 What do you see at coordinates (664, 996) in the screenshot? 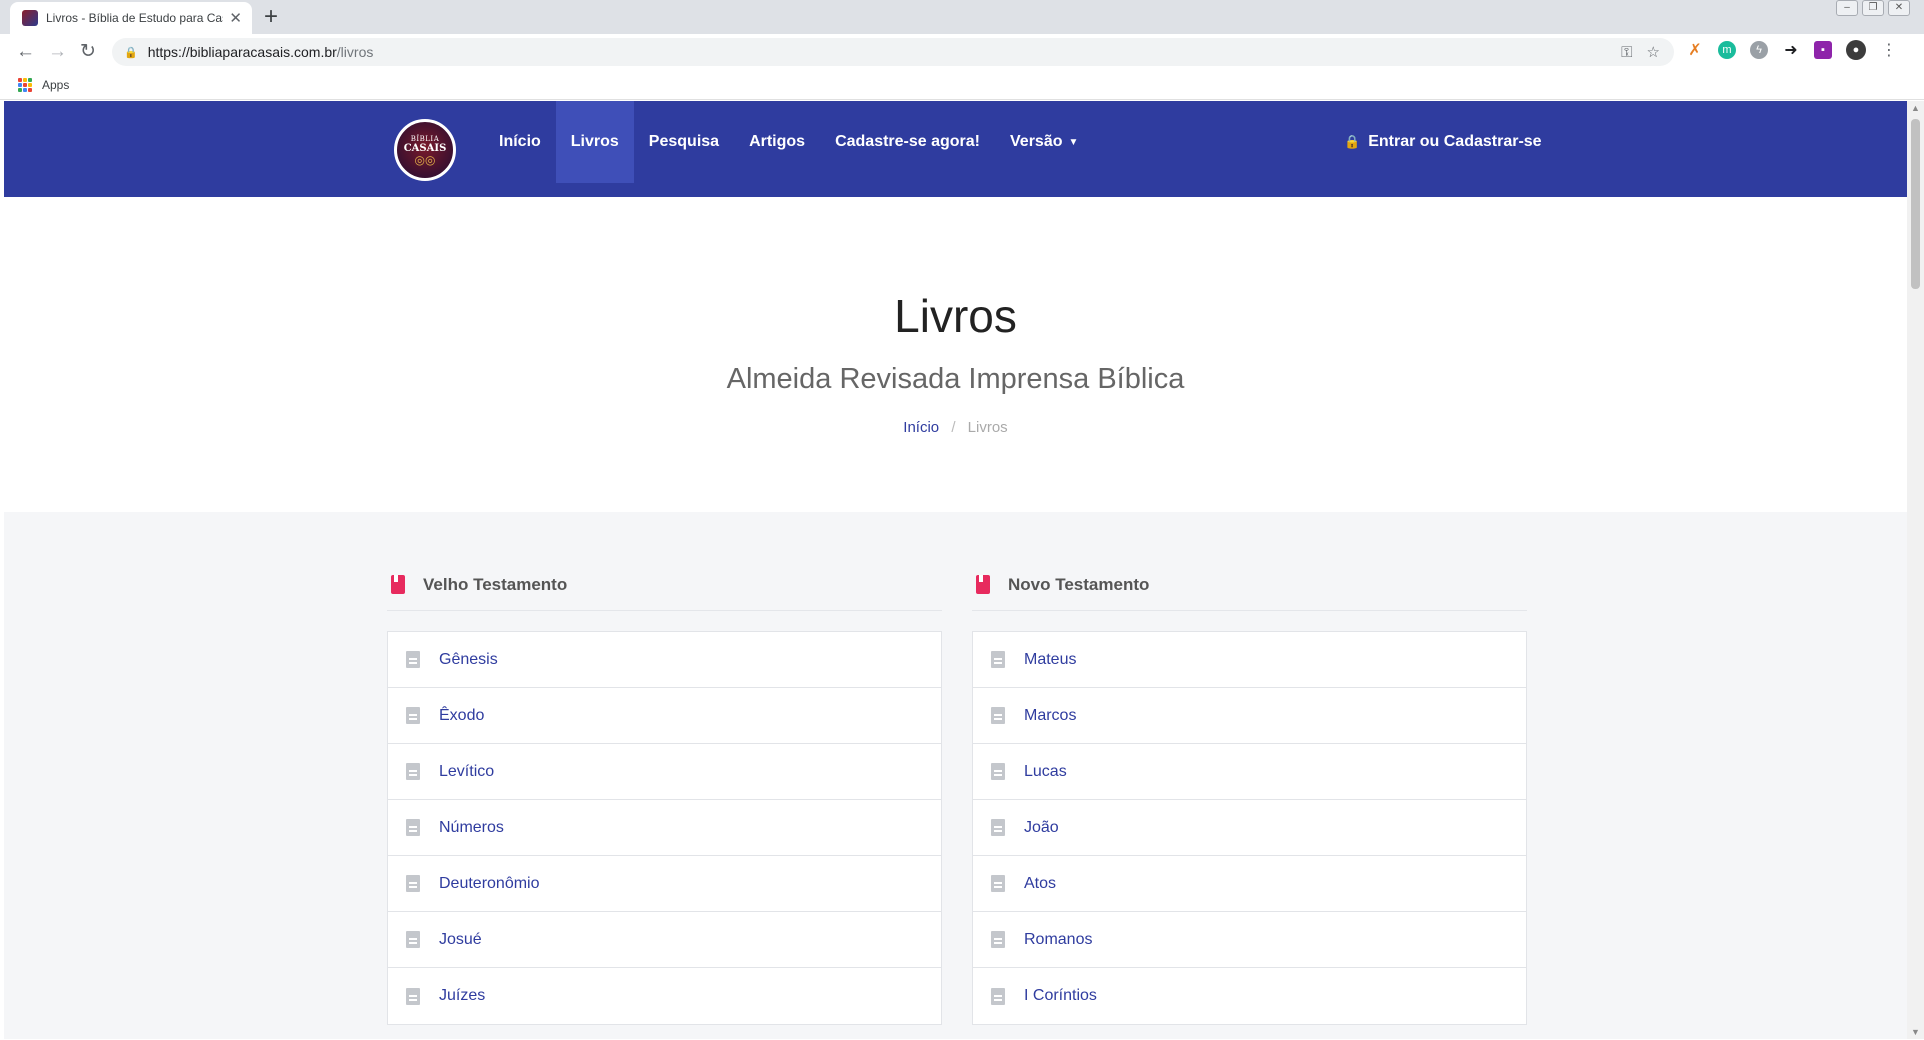
I see `book-link: Juízes` at bounding box center [664, 996].